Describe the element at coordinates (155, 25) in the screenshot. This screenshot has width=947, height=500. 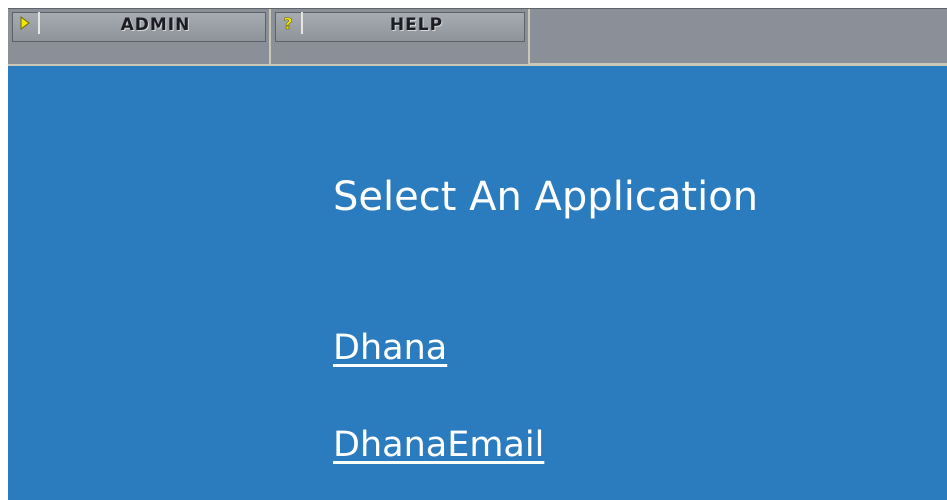
I see `admin-button-label: ADMIN` at that location.